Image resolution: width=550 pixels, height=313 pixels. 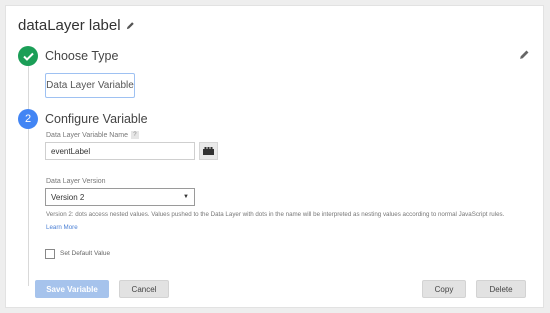 What do you see at coordinates (120, 151) in the screenshot?
I see `variable-name-input: eventLabel` at bounding box center [120, 151].